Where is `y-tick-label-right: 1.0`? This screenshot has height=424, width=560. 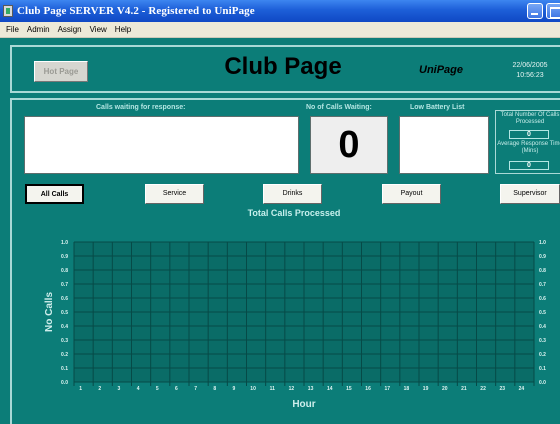
y-tick-label-right: 1.0 is located at coordinates (542, 243).